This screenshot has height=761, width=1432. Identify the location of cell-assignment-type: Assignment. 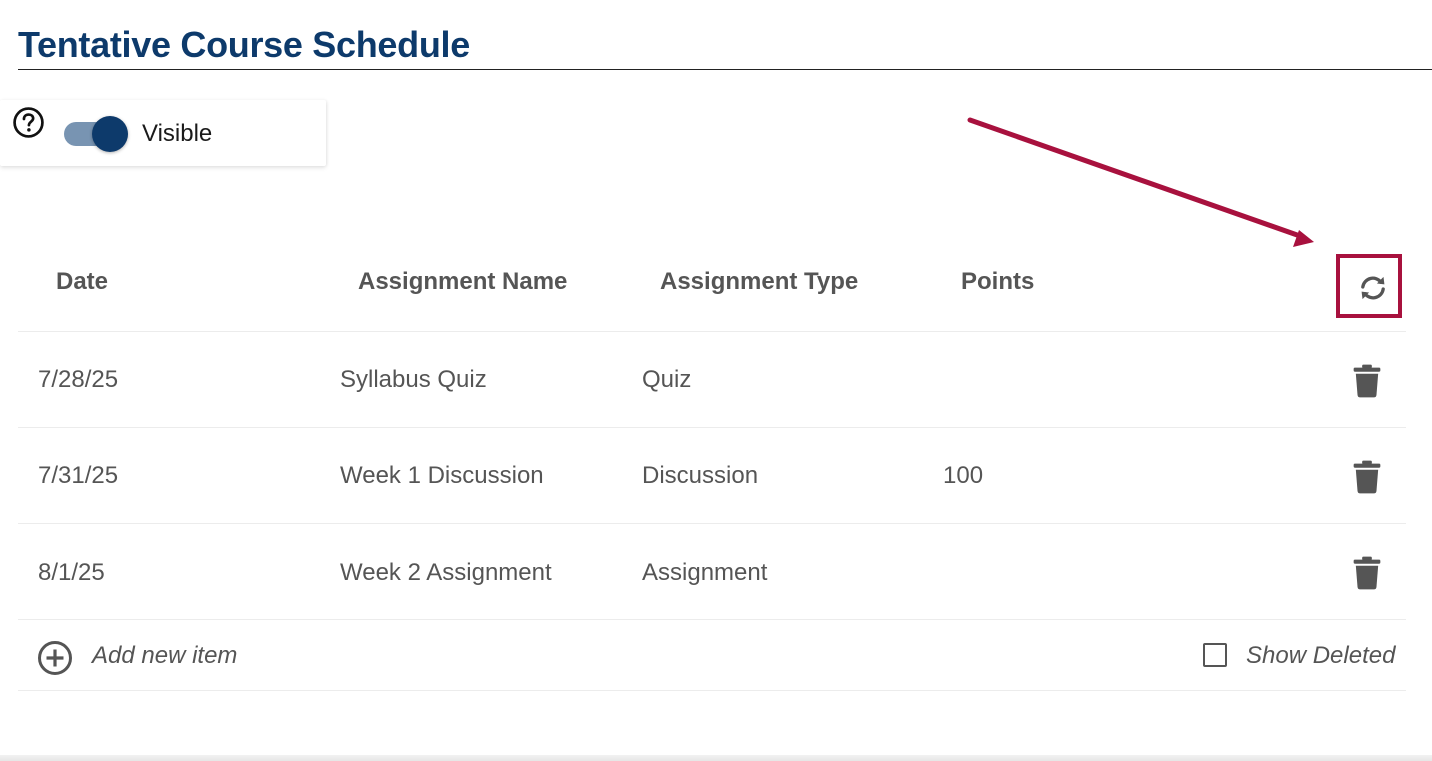
(705, 572).